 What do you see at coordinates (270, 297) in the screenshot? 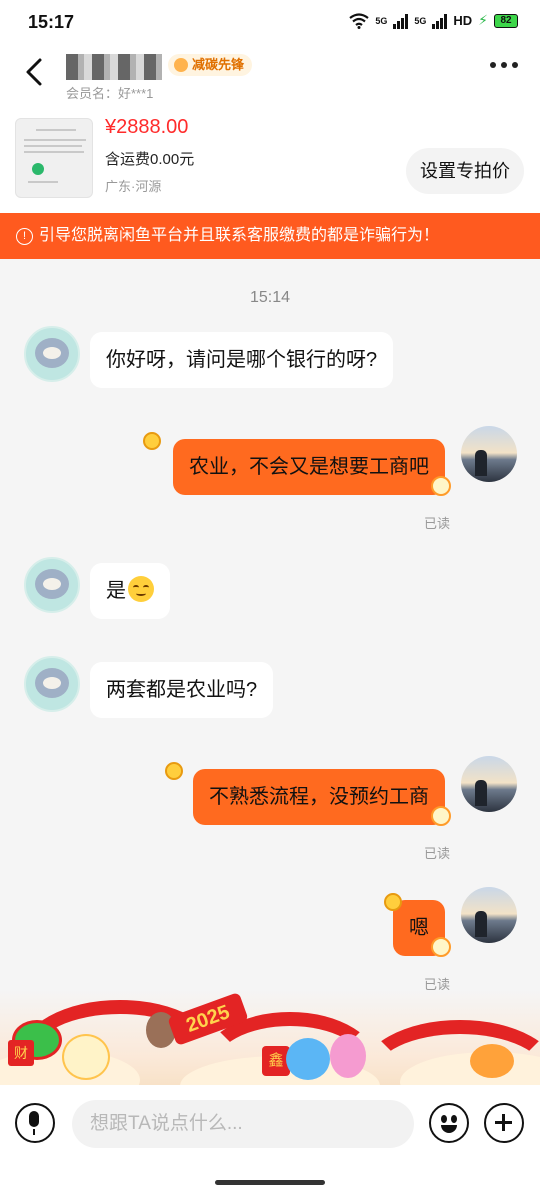
I see `chat-timestamp: 15:14` at bounding box center [270, 297].